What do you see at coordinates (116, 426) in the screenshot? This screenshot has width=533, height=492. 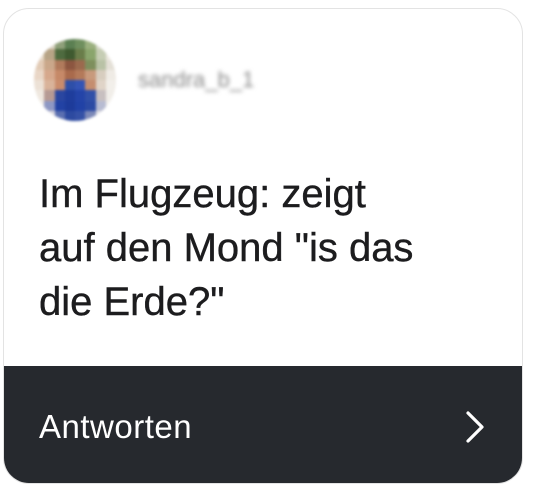 I see `reply-label: Antworten` at bounding box center [116, 426].